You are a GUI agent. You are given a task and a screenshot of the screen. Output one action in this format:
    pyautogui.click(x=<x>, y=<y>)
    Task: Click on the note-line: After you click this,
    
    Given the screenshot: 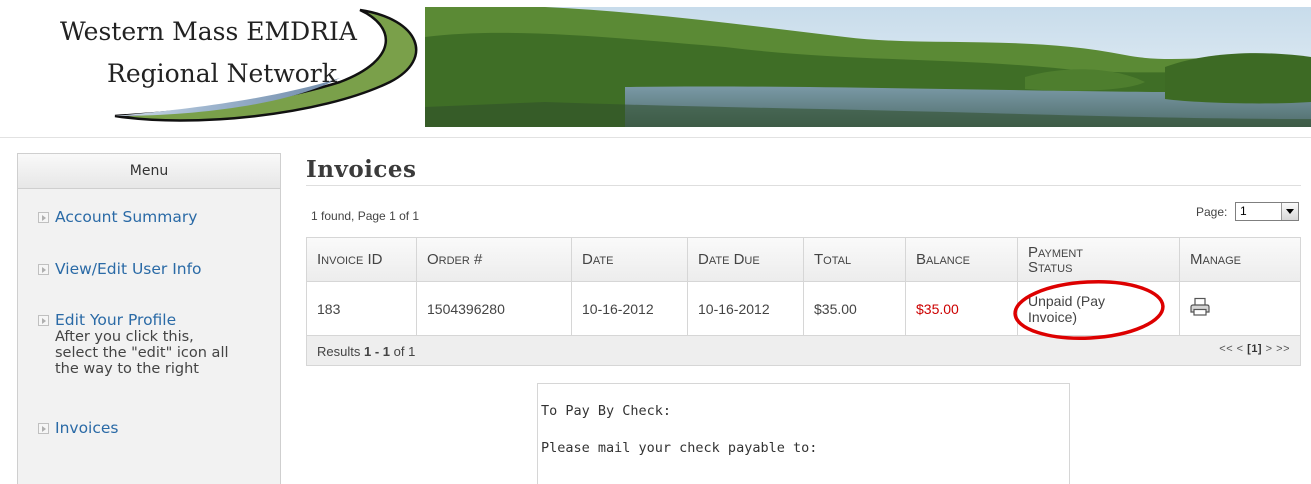 What is the action you would take?
    pyautogui.click(x=124, y=337)
    